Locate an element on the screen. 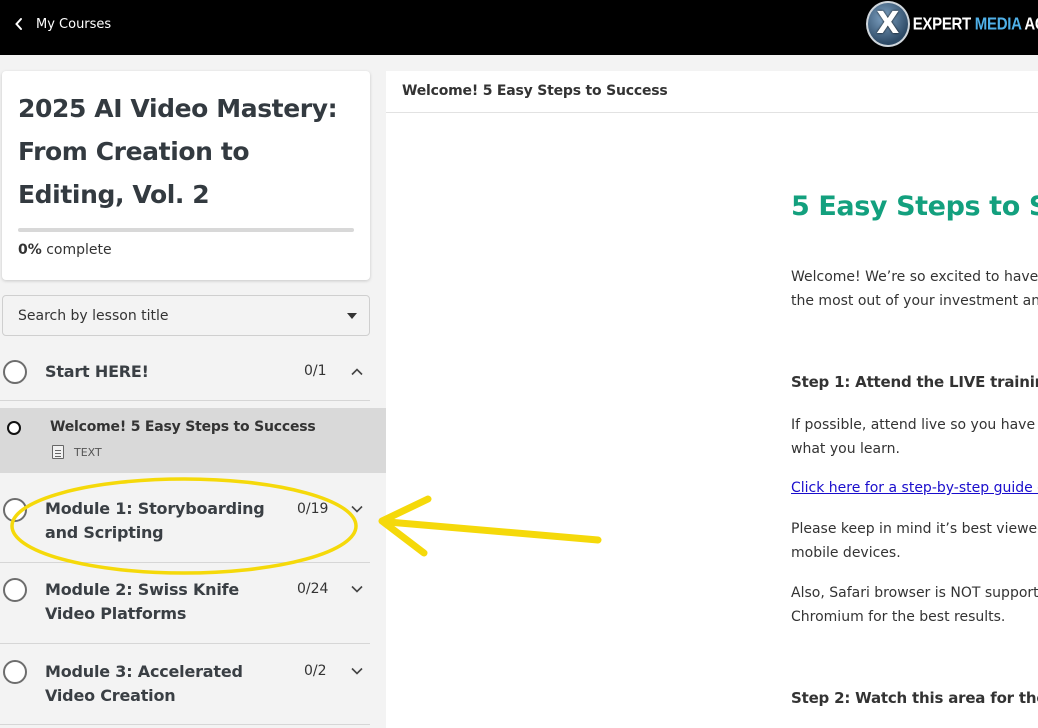 The height and width of the screenshot is (728, 1038). intro-line-1: Welcome! We’re so excited to have yo is located at coordinates (914, 277).